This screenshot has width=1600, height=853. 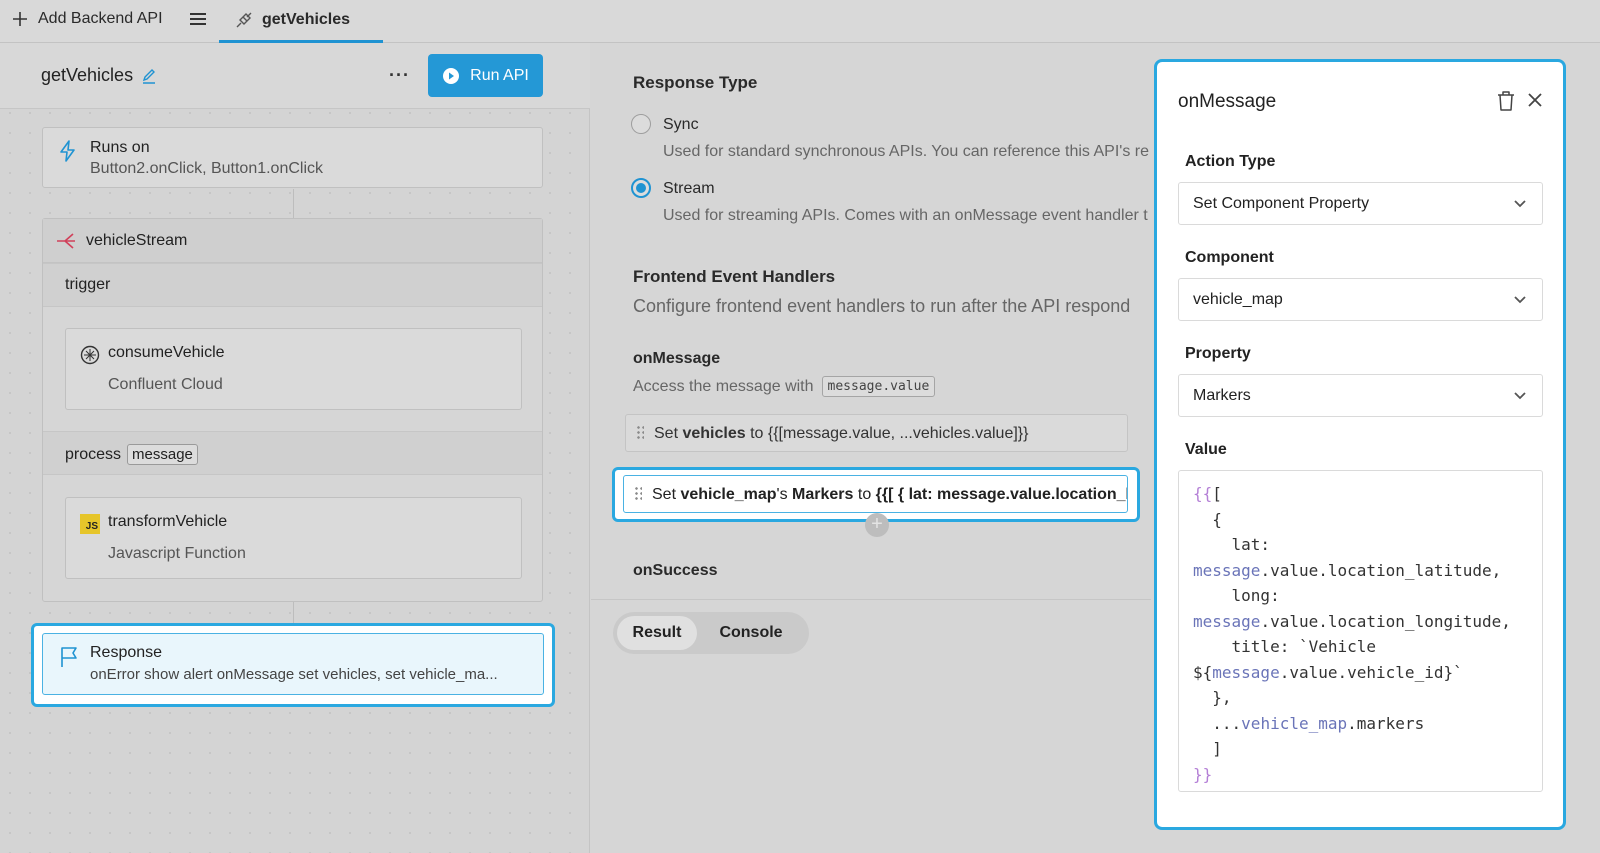 I want to click on code-line: ${message.value.vehicle_id}`, so click(x=1328, y=672).